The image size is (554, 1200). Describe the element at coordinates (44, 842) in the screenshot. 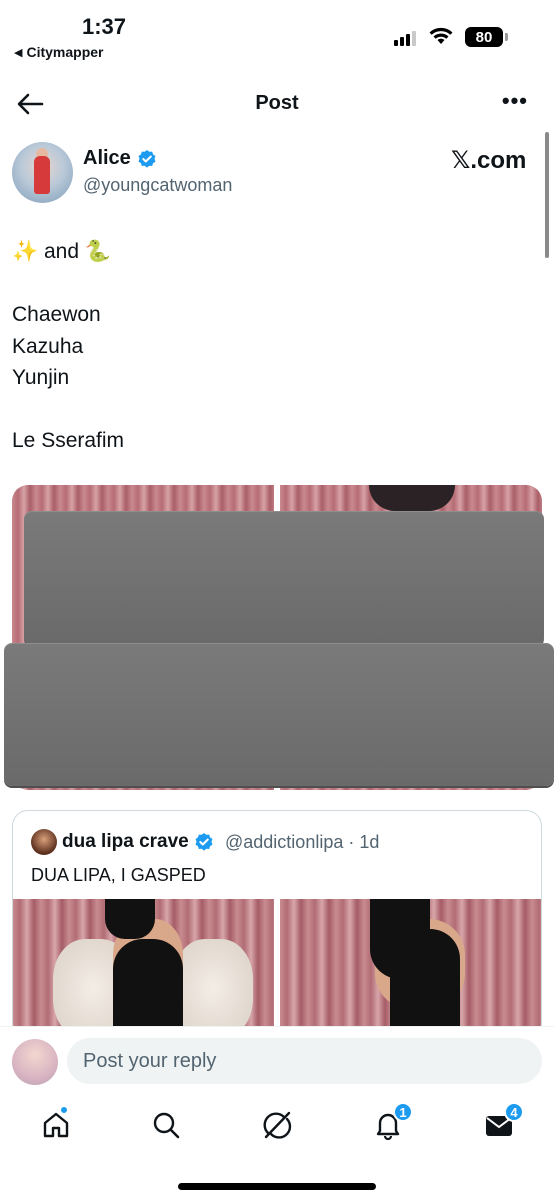

I see `quoted-author-avatar` at that location.